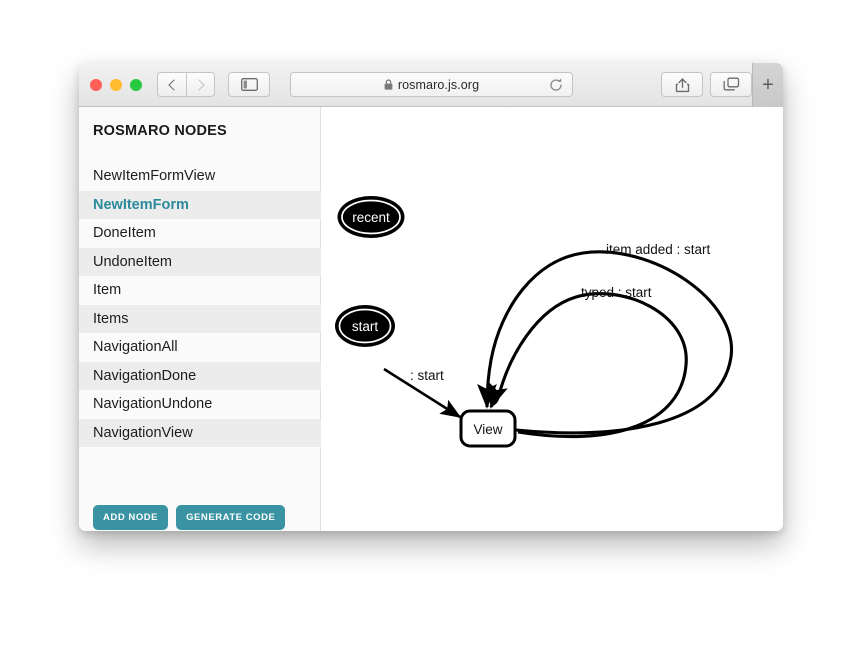 This screenshot has width=860, height=649. I want to click on graph-node-recent-label: recent, so click(371, 217).